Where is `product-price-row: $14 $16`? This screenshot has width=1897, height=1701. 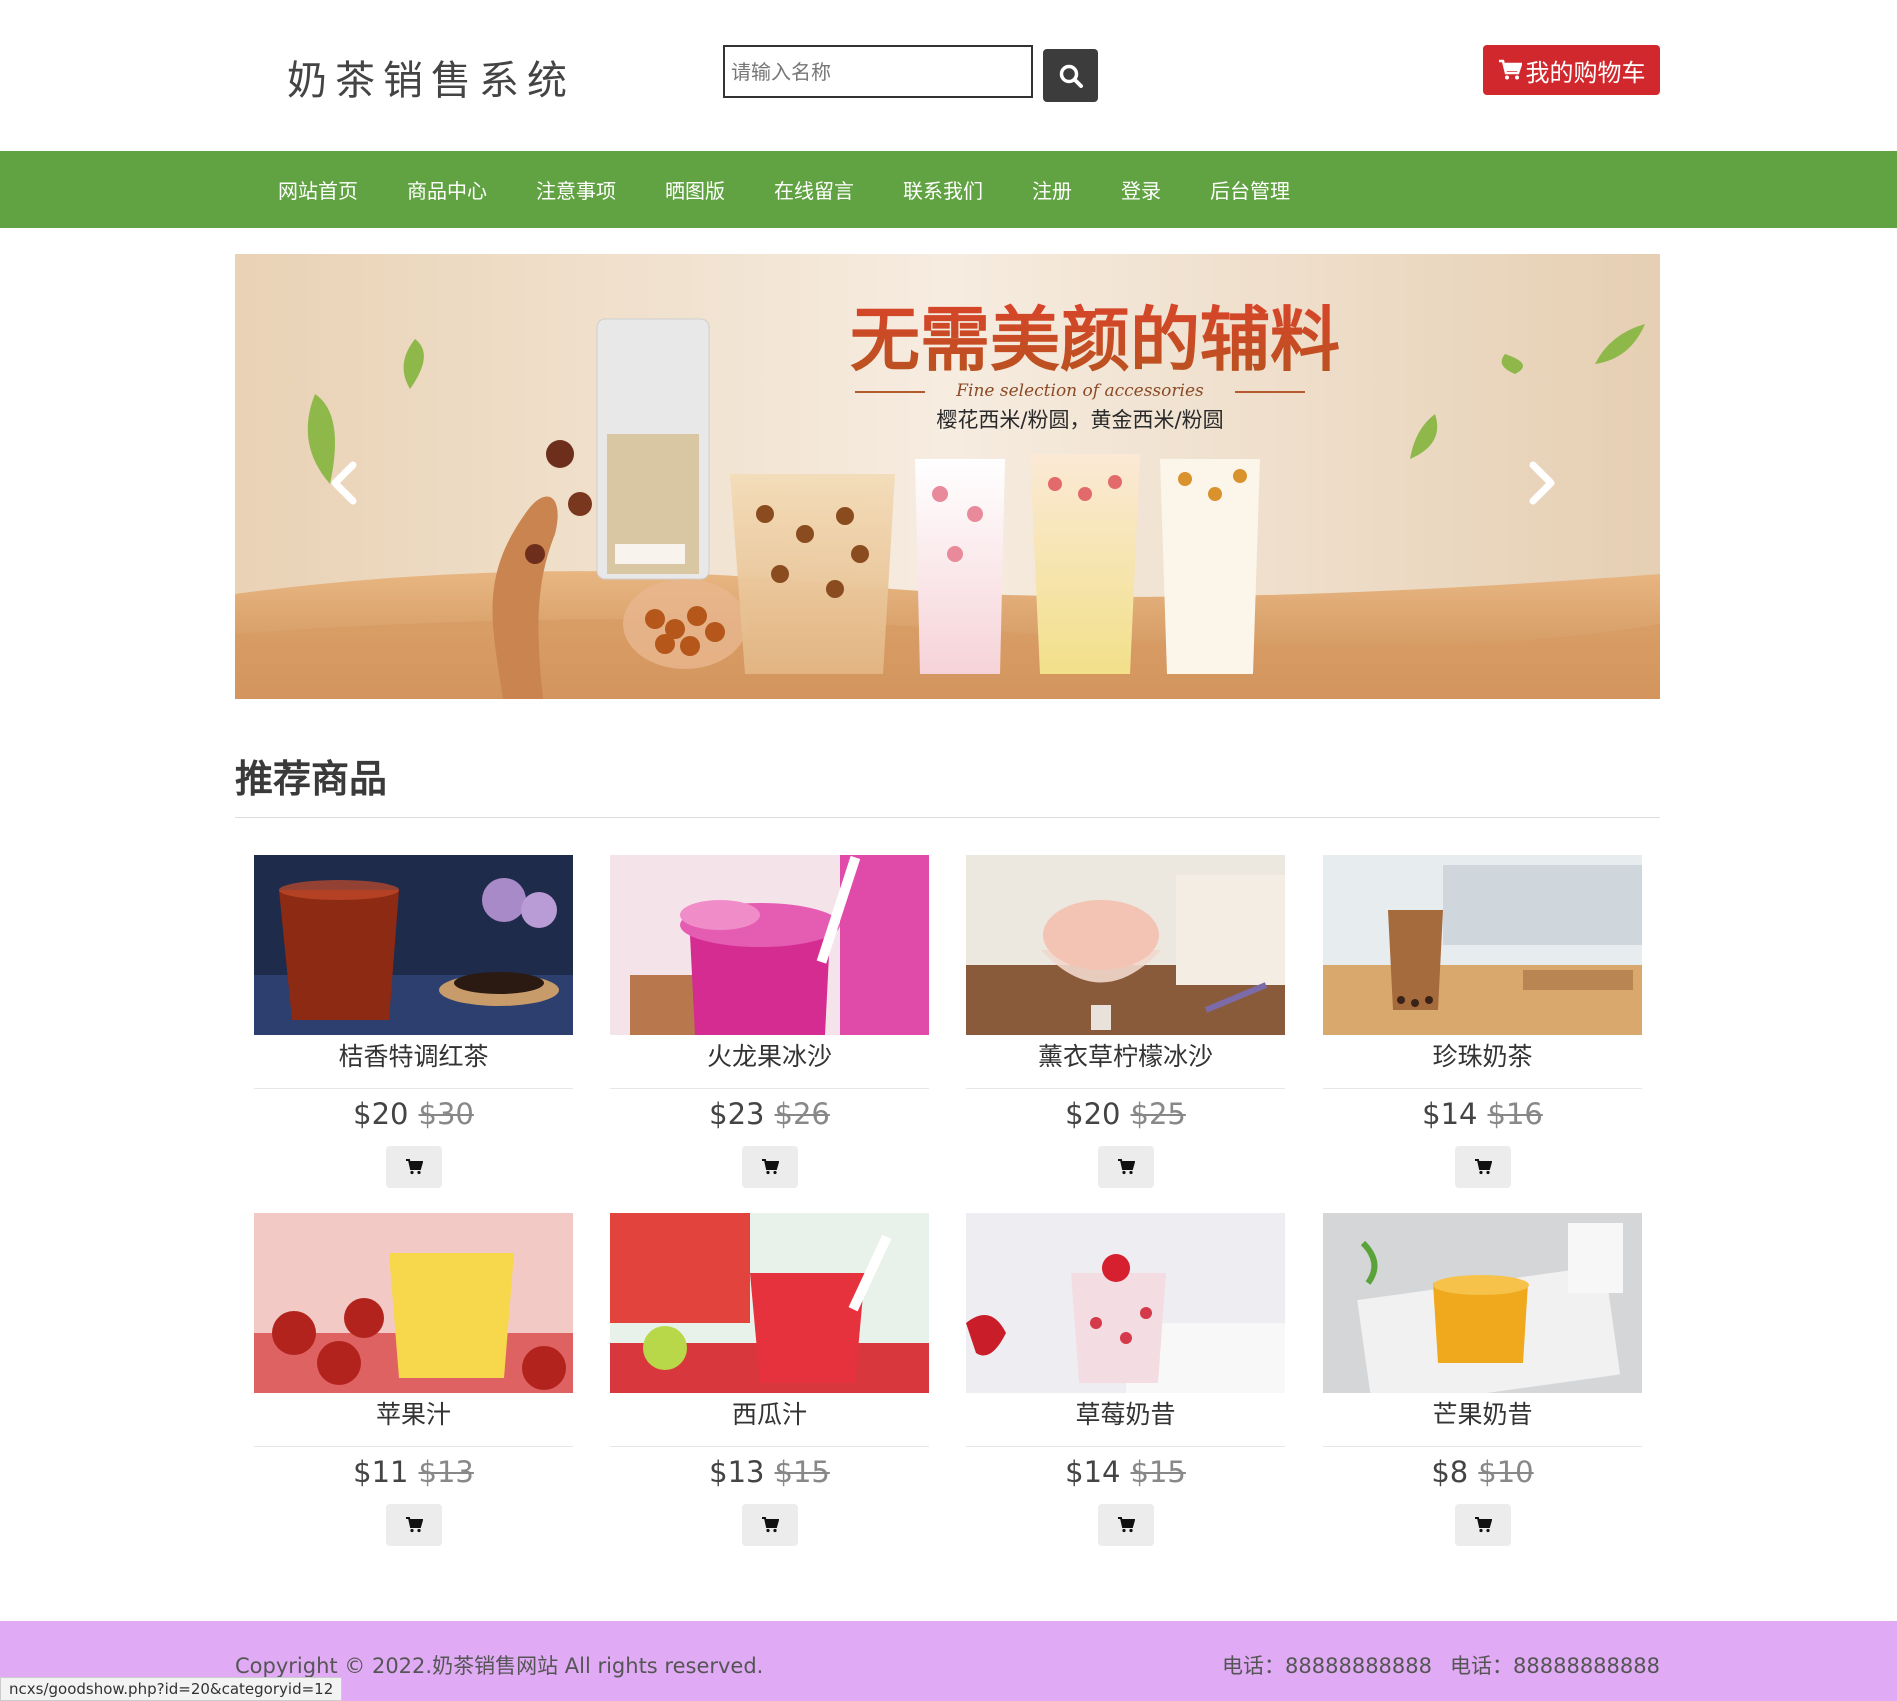 product-price-row: $14 $16 is located at coordinates (1482, 1114).